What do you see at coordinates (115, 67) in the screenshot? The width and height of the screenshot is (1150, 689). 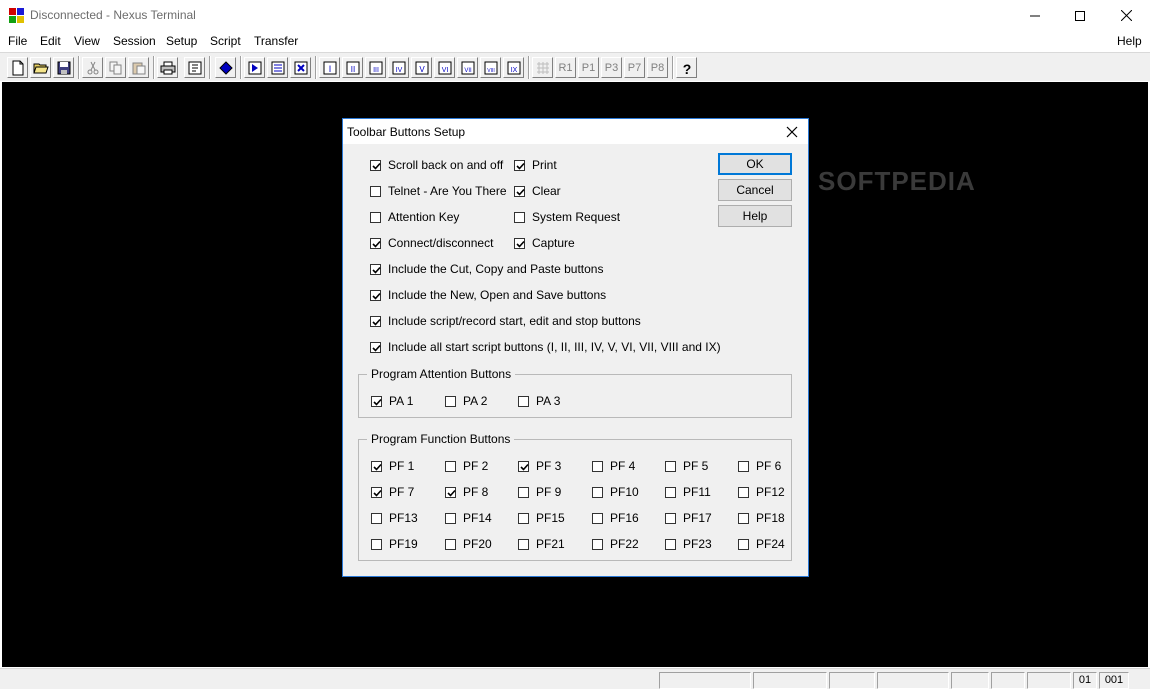 I see `copy-button` at bounding box center [115, 67].